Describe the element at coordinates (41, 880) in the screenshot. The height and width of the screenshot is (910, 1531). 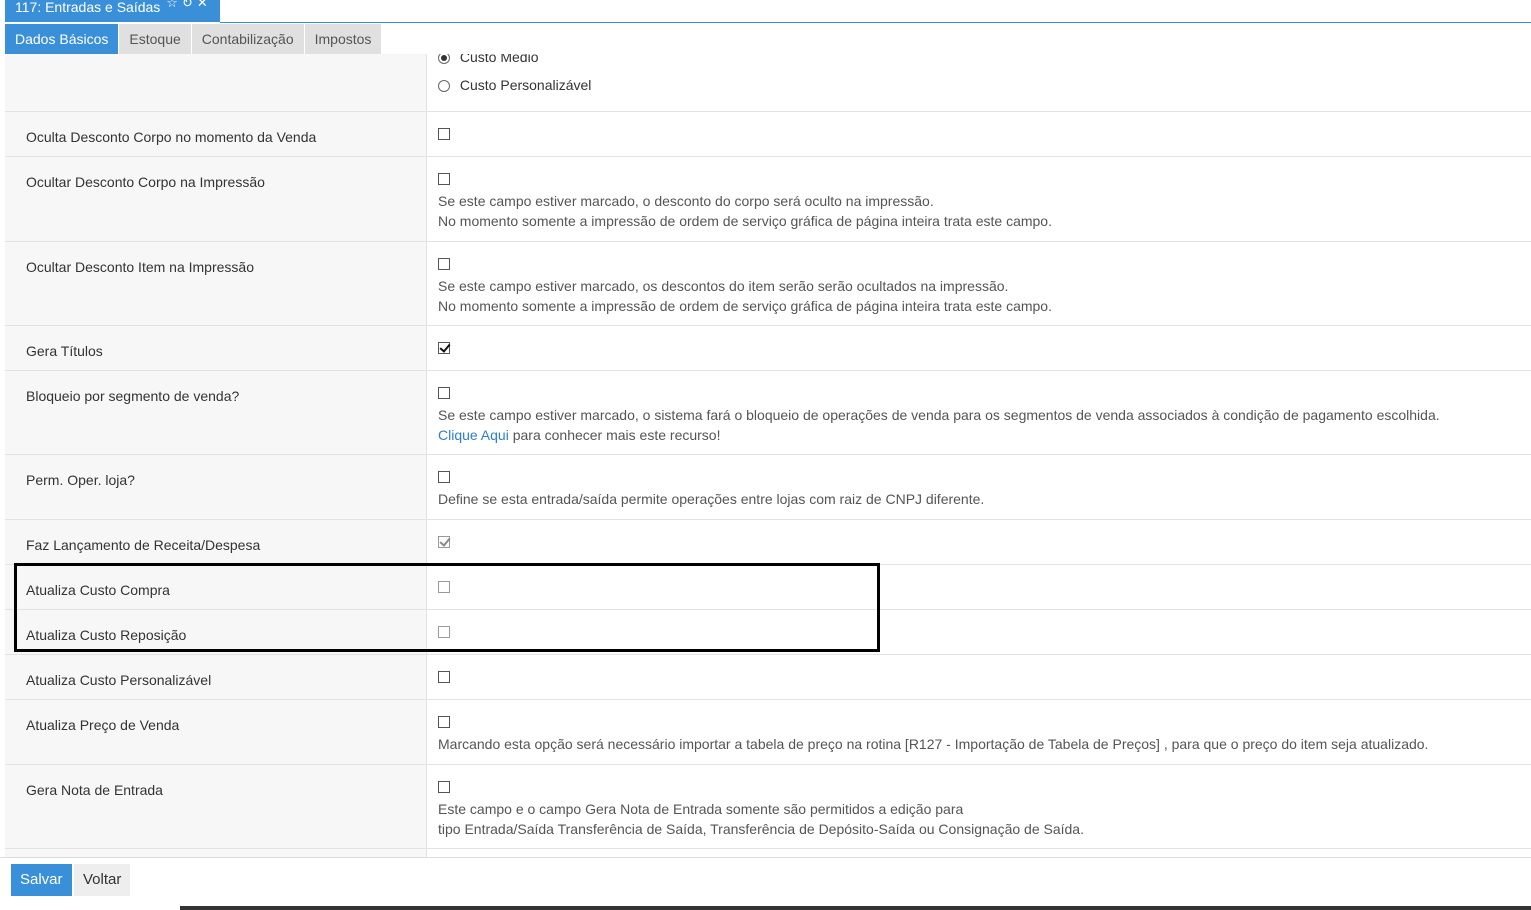
I see `save-button: Salvar` at that location.